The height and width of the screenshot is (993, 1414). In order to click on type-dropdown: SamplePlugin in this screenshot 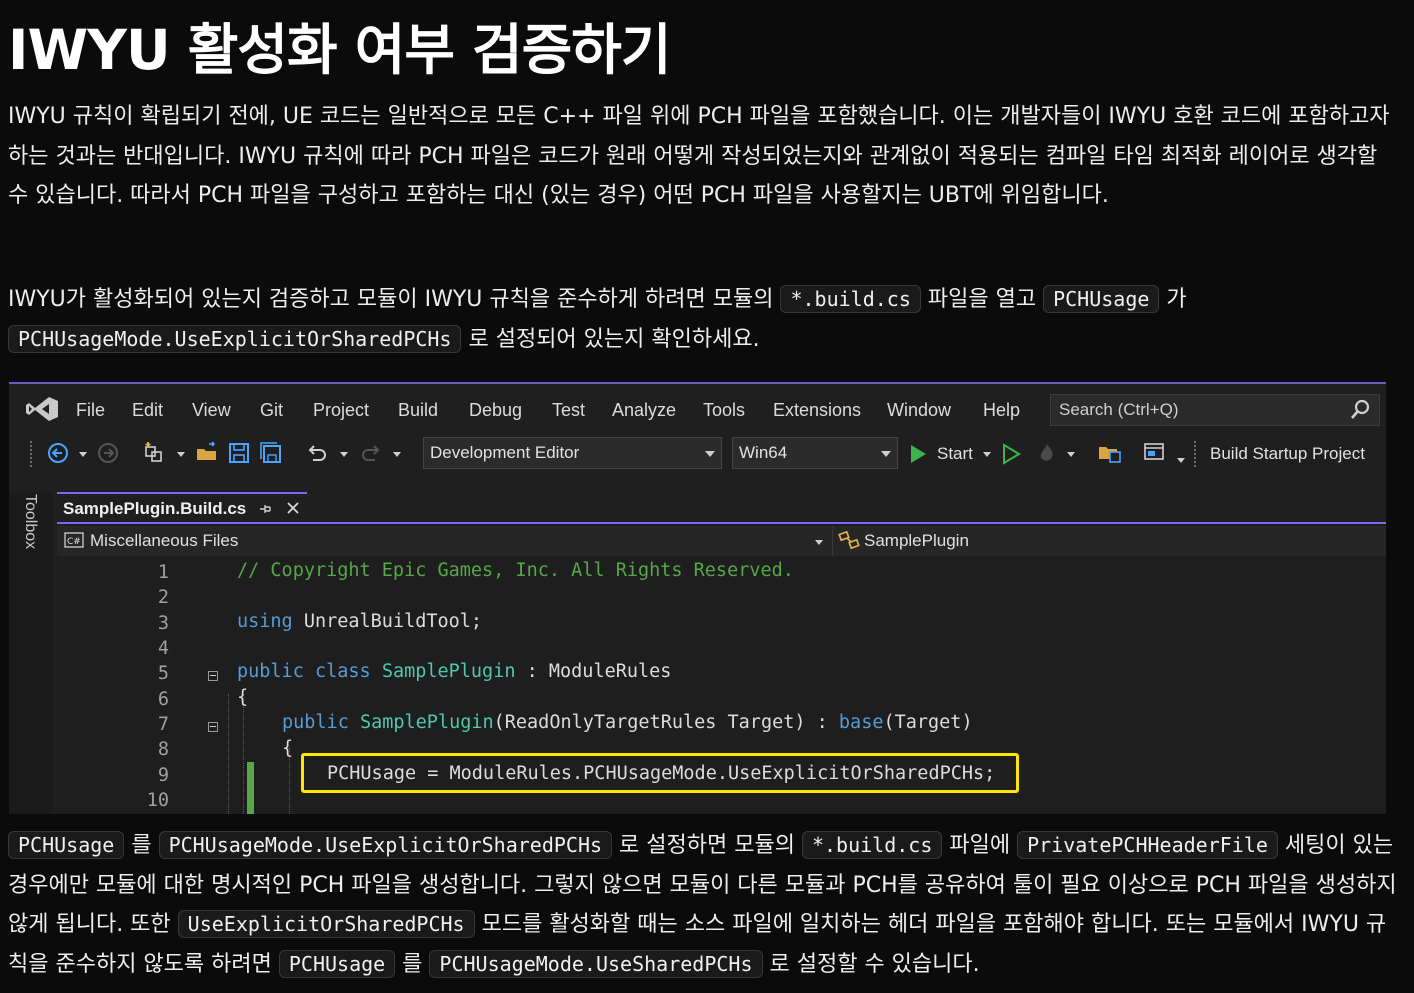, I will do `click(916, 541)`.